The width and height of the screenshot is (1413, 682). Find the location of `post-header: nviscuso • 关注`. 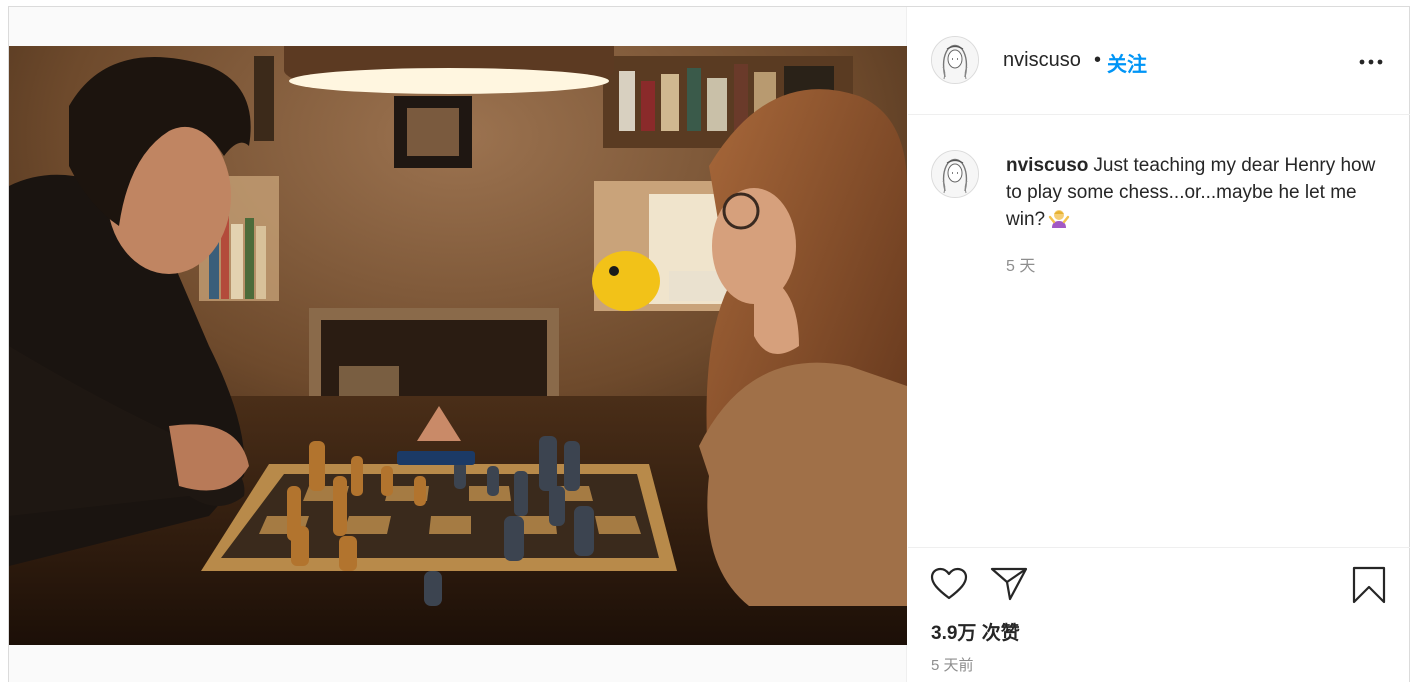

post-header: nviscuso • 关注 is located at coordinates (1159, 61).